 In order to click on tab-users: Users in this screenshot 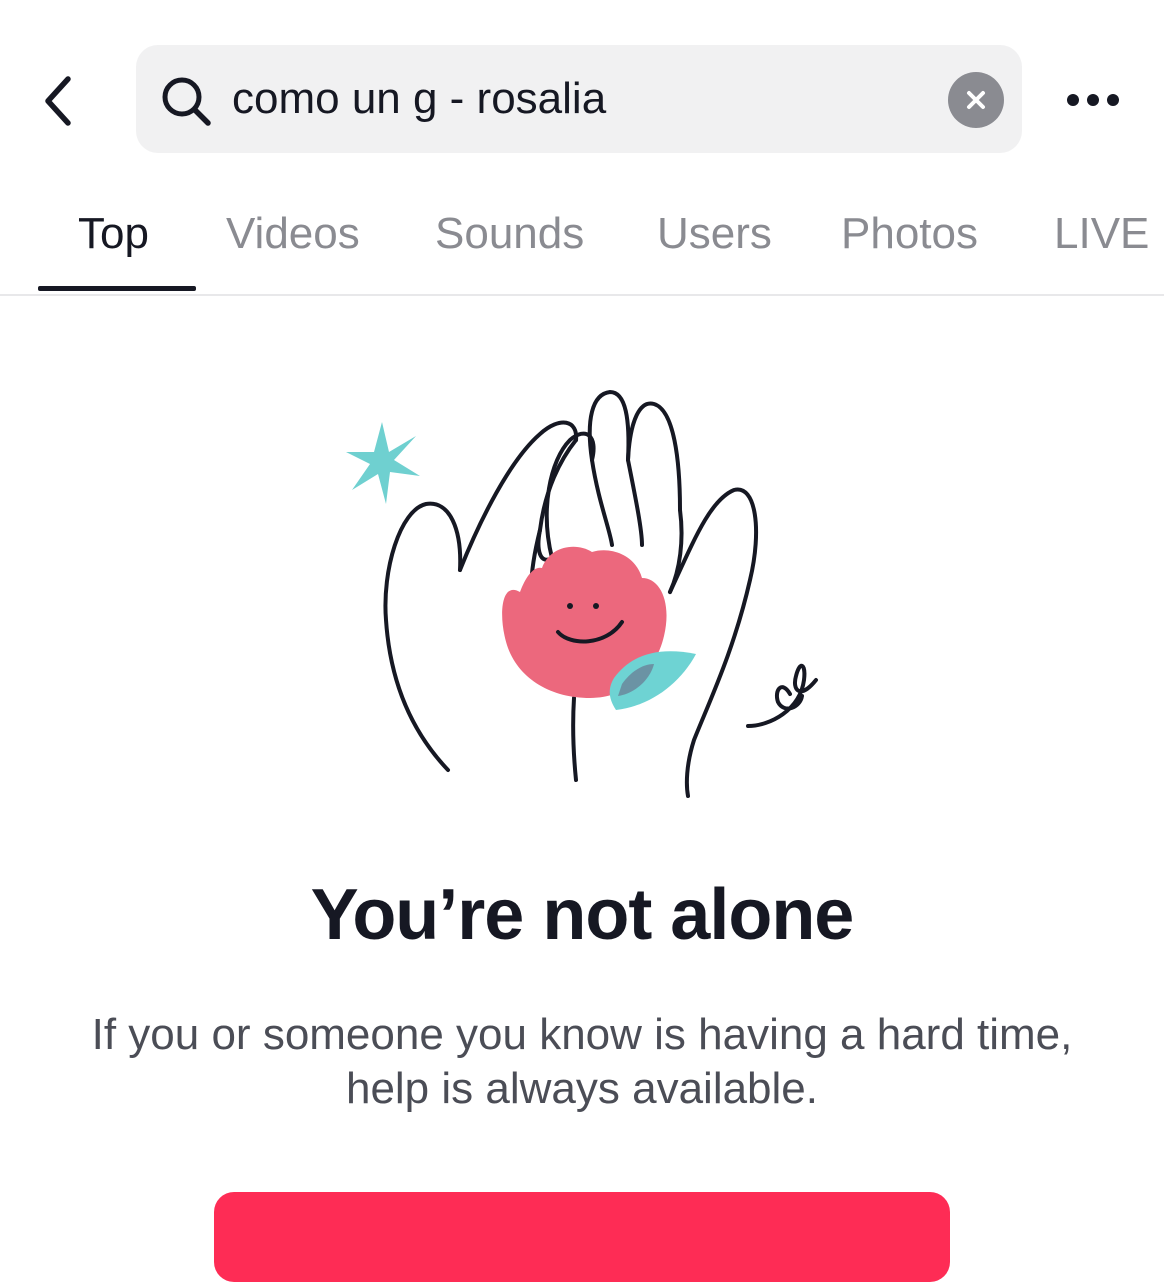, I will do `click(714, 234)`.